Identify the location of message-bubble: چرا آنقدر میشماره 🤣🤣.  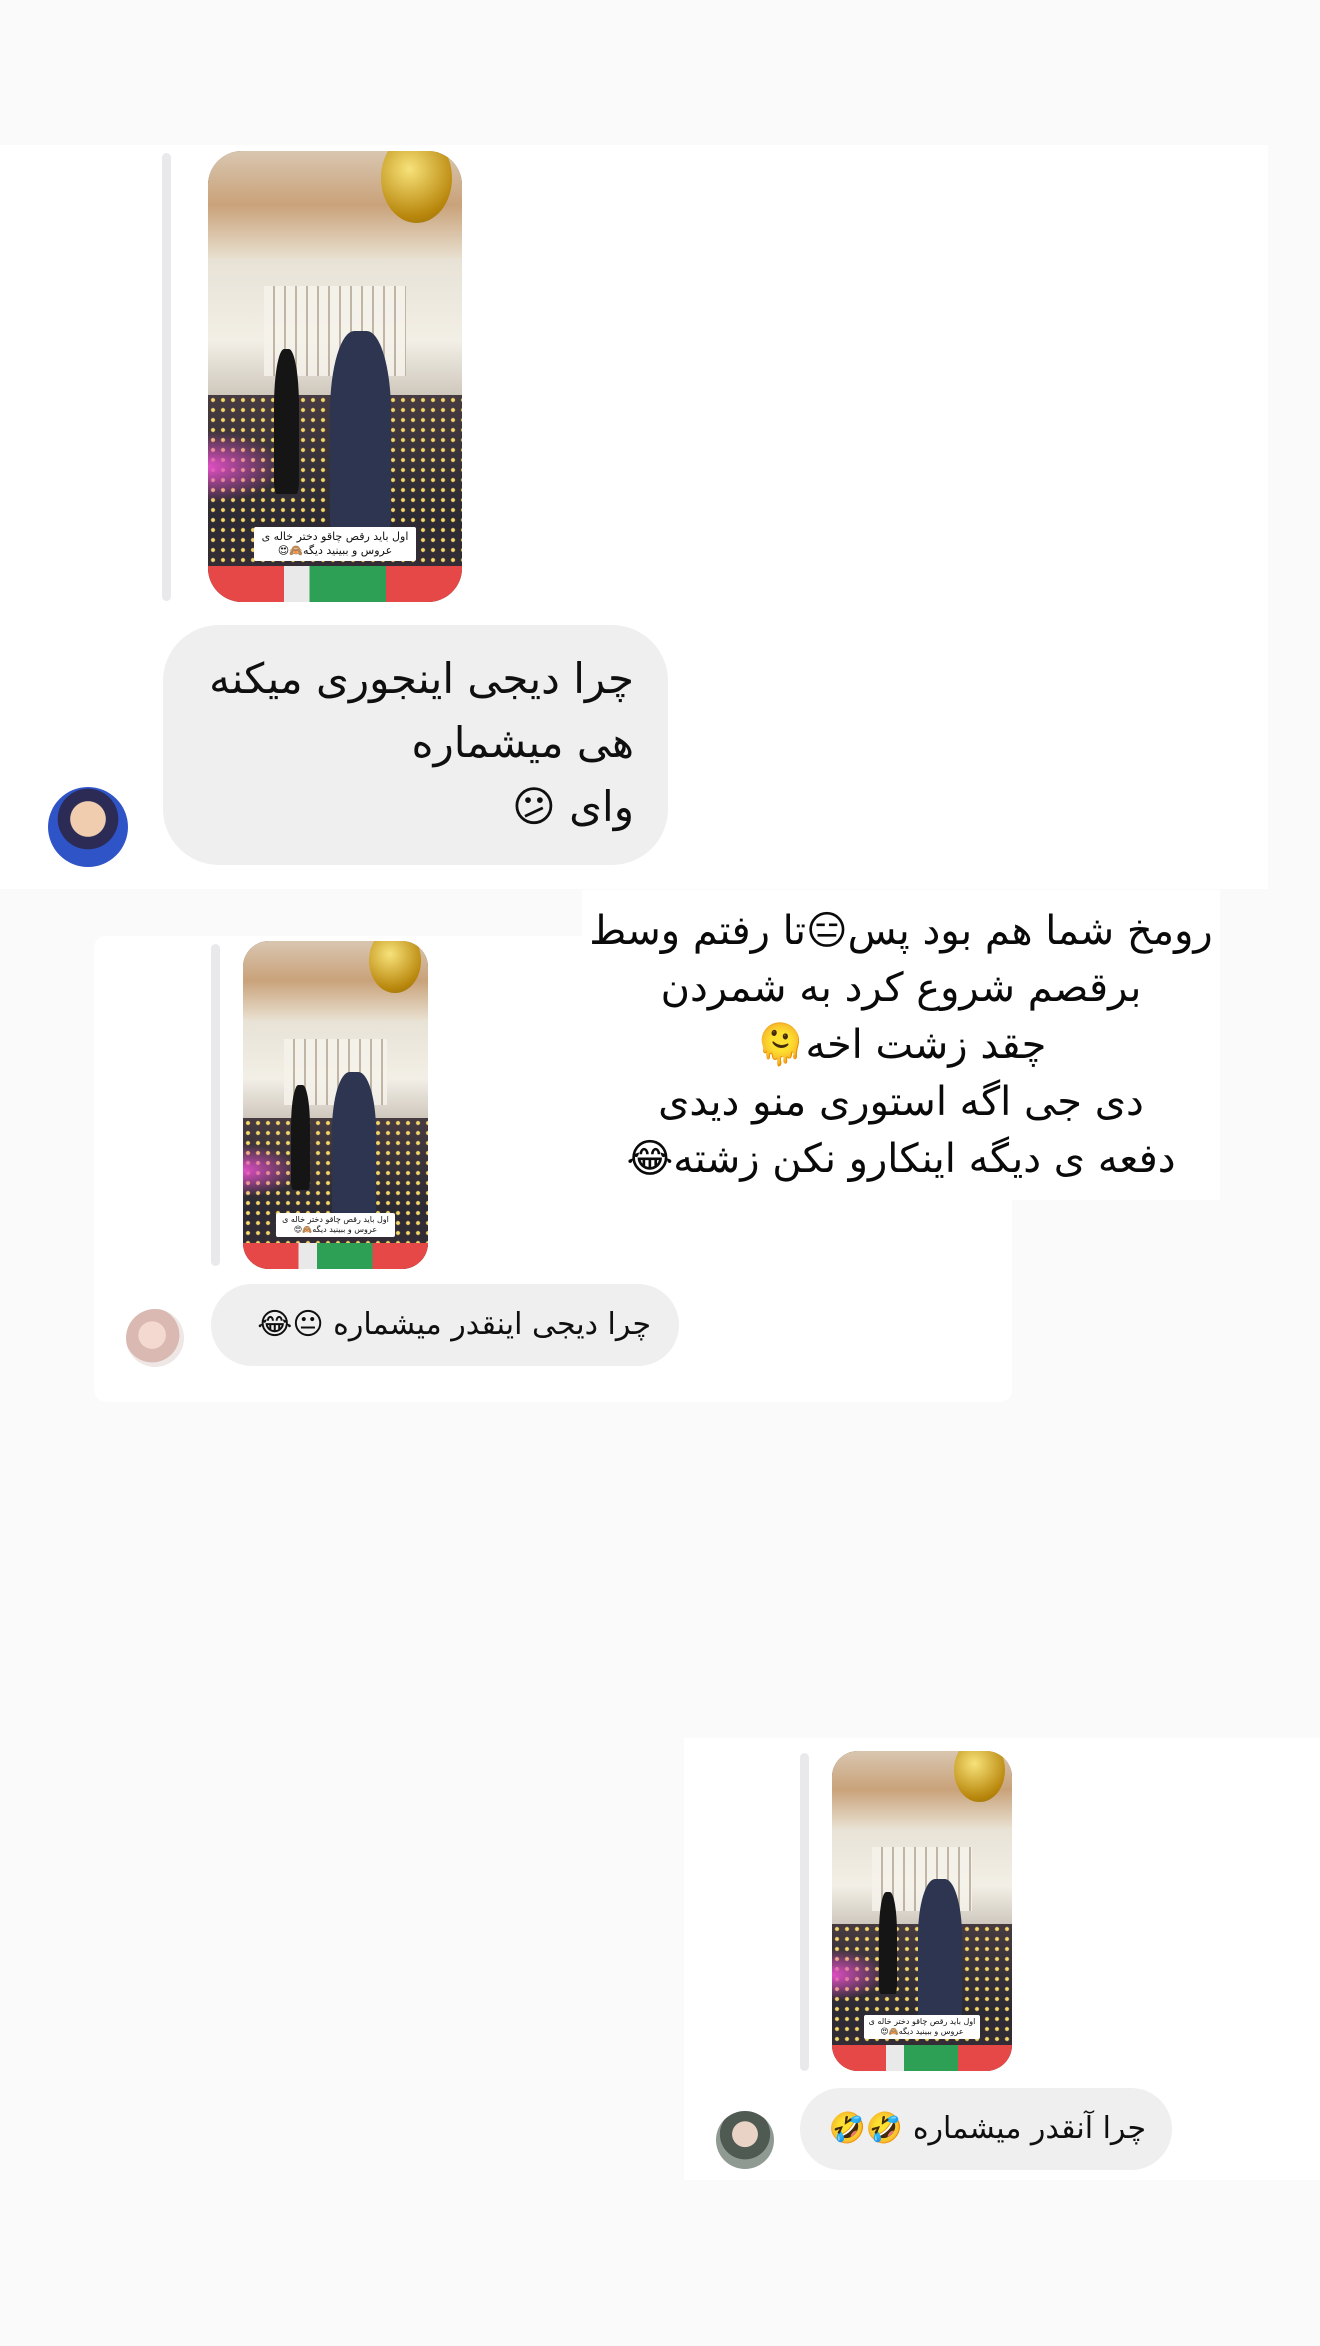
(986, 2129).